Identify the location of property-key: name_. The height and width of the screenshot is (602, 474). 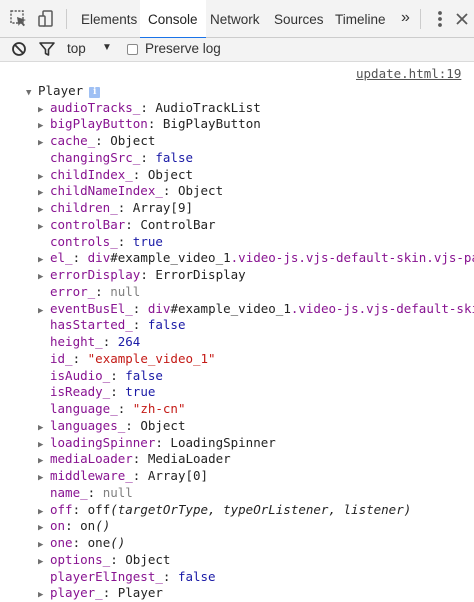
(69, 492).